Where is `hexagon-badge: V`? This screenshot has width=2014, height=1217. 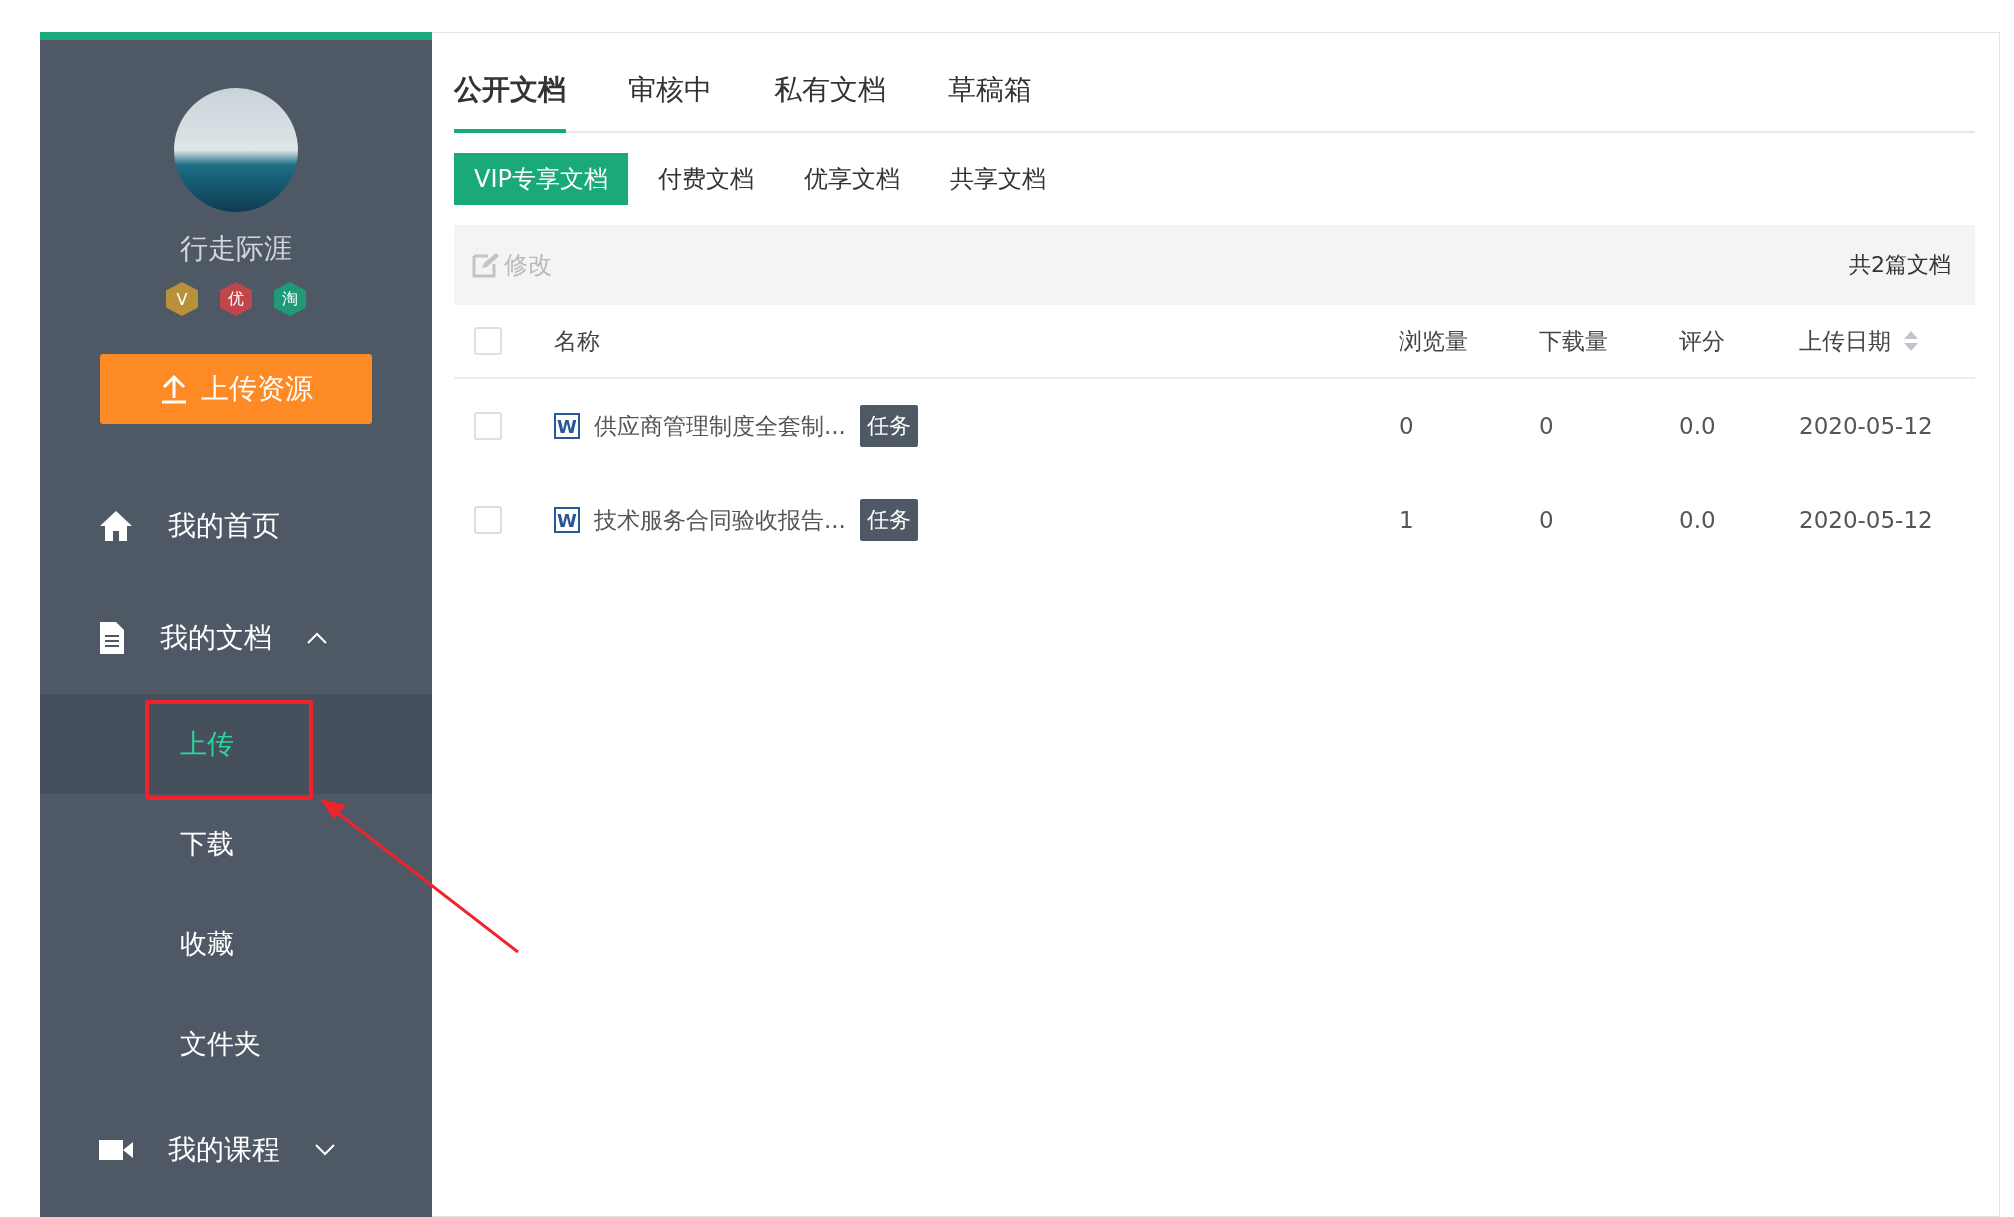 hexagon-badge: V is located at coordinates (182, 299).